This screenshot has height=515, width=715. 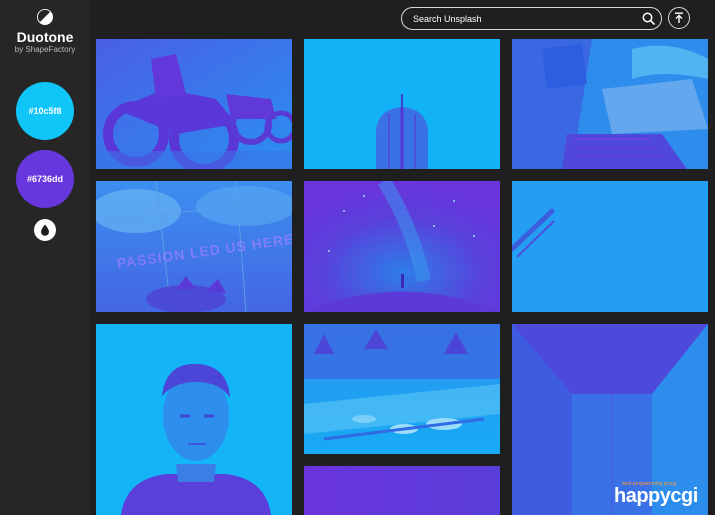 I want to click on half-circle-icon, so click(x=45, y=17).